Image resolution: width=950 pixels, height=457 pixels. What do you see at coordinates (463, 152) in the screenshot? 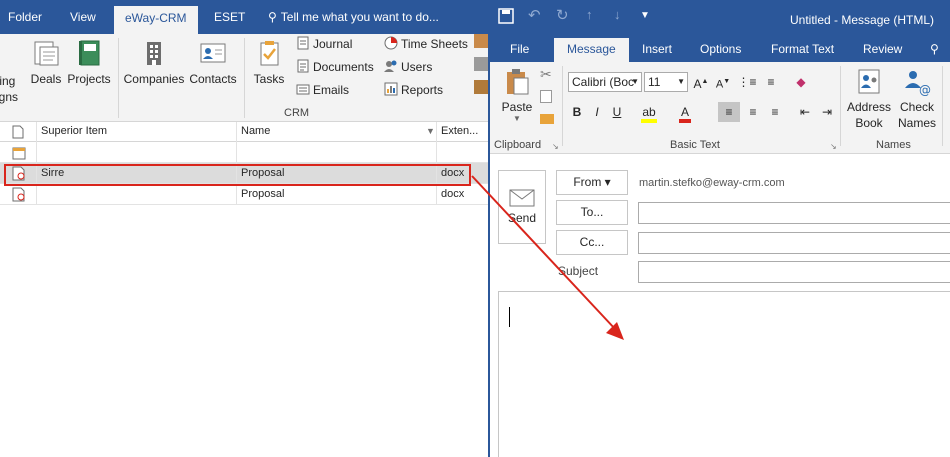
I see `cell-extension` at bounding box center [463, 152].